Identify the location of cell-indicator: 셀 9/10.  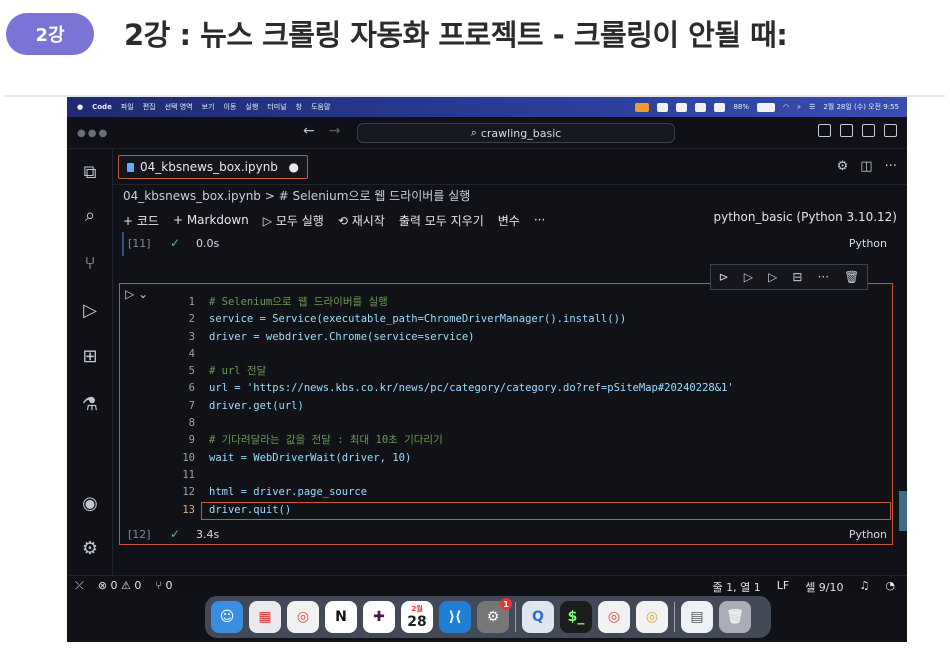
(824, 587).